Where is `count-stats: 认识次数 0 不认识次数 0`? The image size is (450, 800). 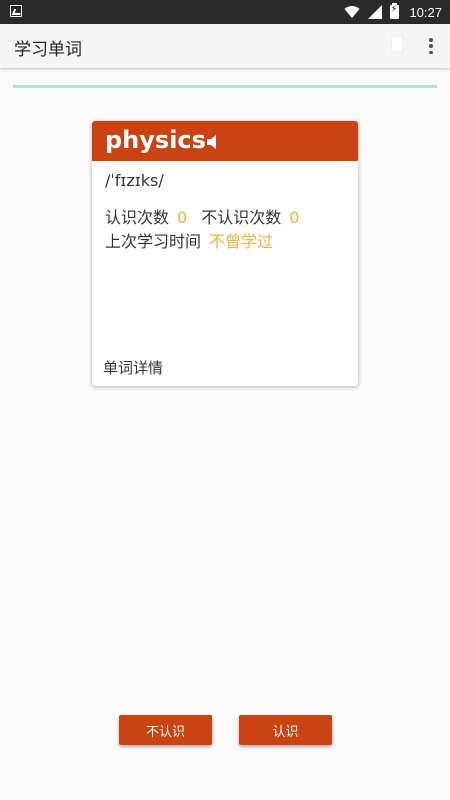 count-stats: 认识次数 0 不认识次数 0 is located at coordinates (202, 216).